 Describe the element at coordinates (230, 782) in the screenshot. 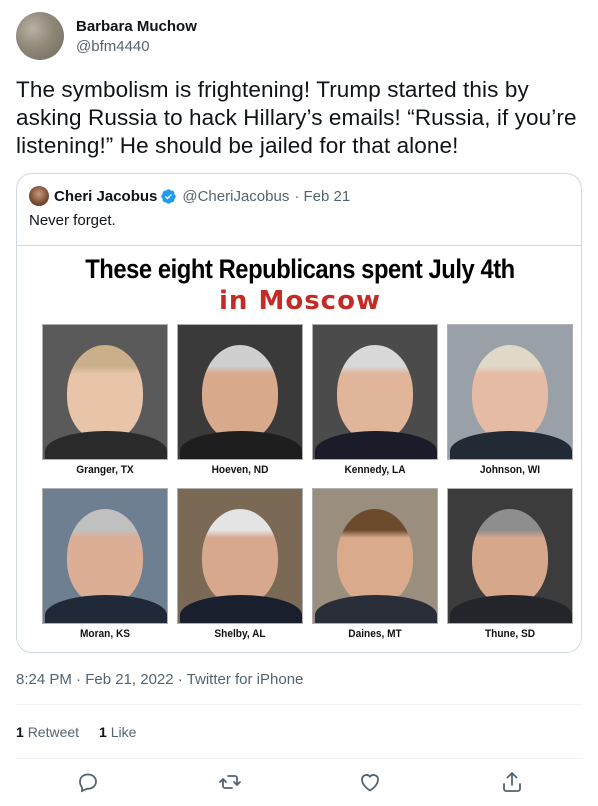

I see `retweet-icon` at that location.